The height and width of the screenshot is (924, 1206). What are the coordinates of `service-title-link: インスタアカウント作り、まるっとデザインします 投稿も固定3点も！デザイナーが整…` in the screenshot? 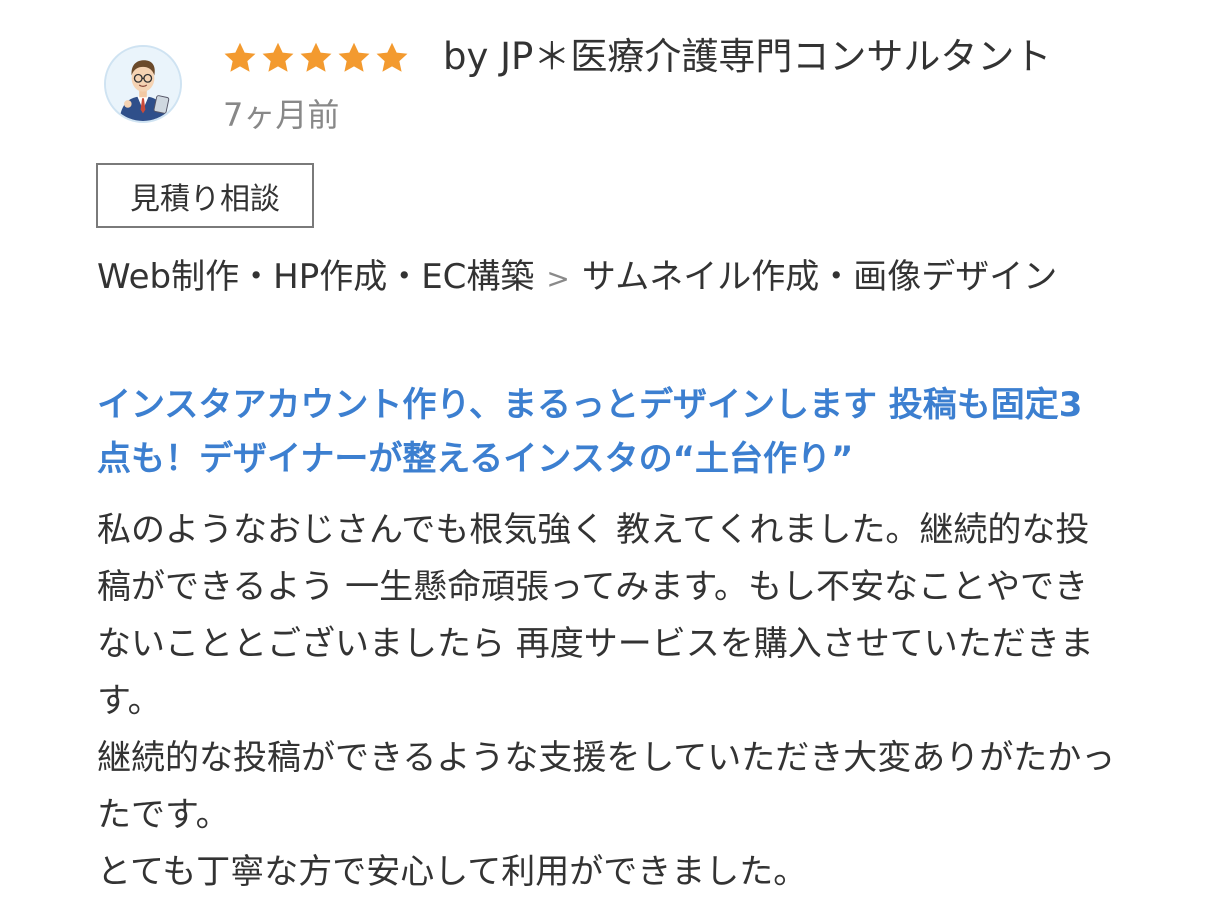 It's located at (592, 432).